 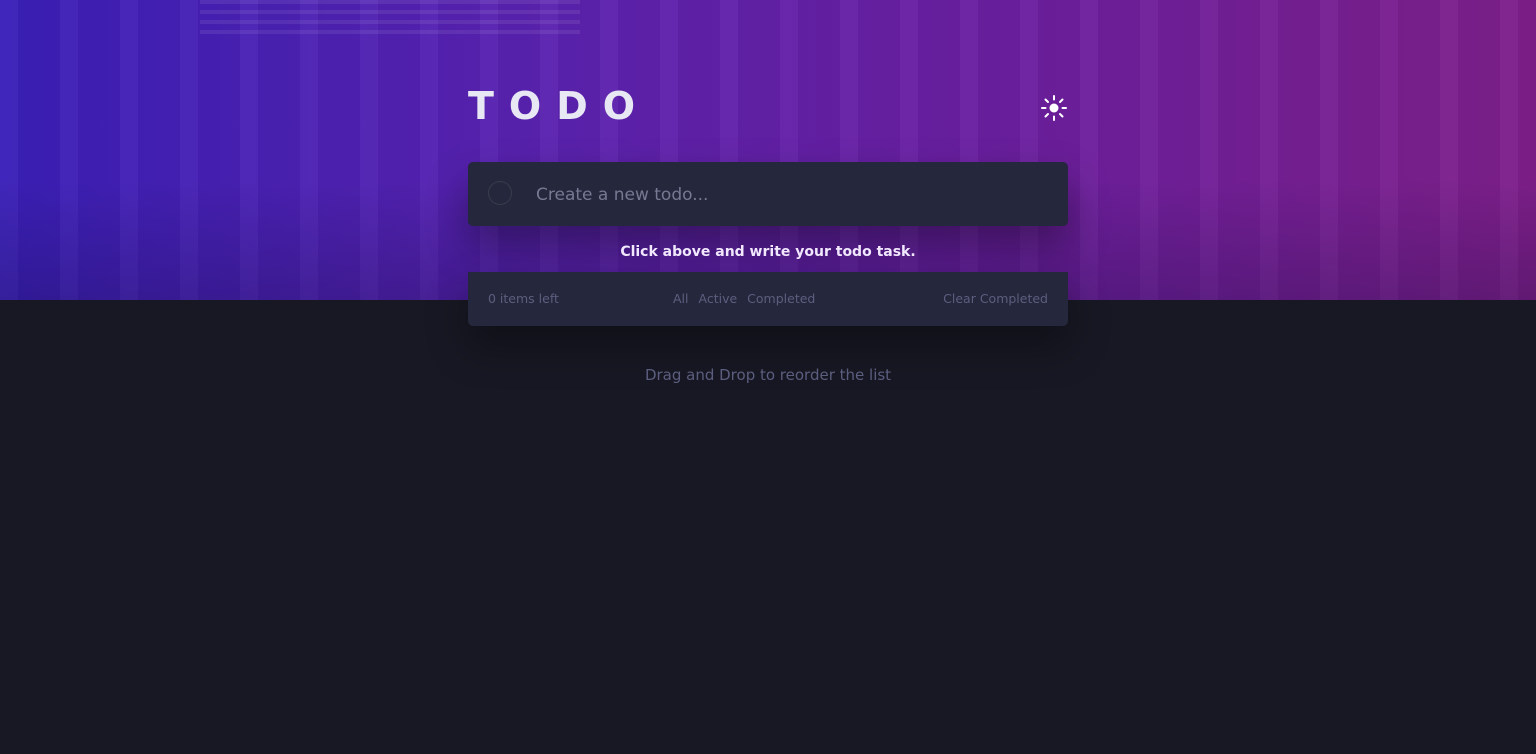 I want to click on new-todo-checkbox, so click(x=500, y=193).